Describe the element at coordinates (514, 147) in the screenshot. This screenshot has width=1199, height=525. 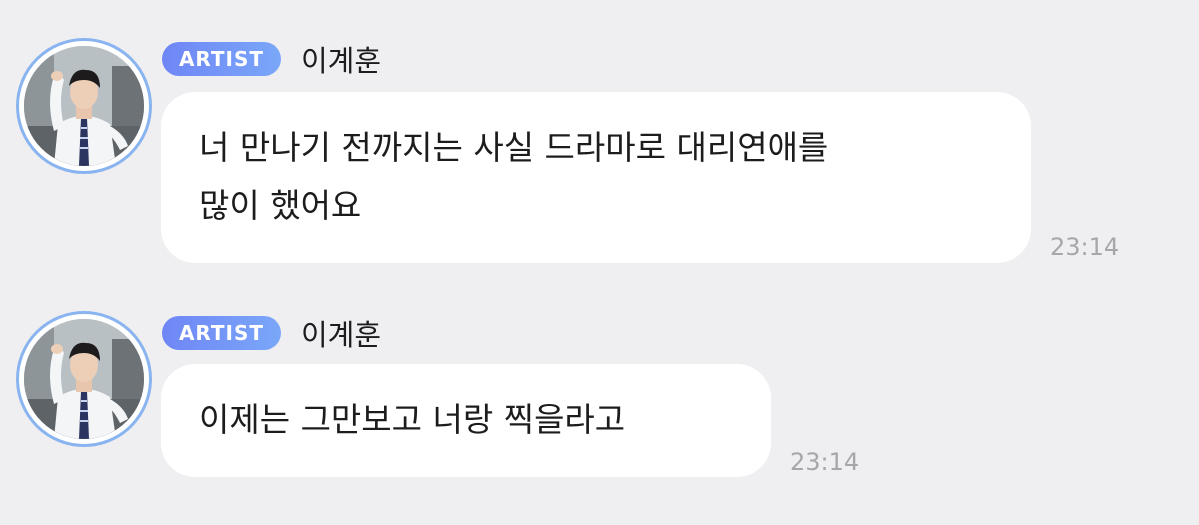
I see `message-text-line: 너 만나기 전까지는 사실 드라마로 대리연애를` at that location.